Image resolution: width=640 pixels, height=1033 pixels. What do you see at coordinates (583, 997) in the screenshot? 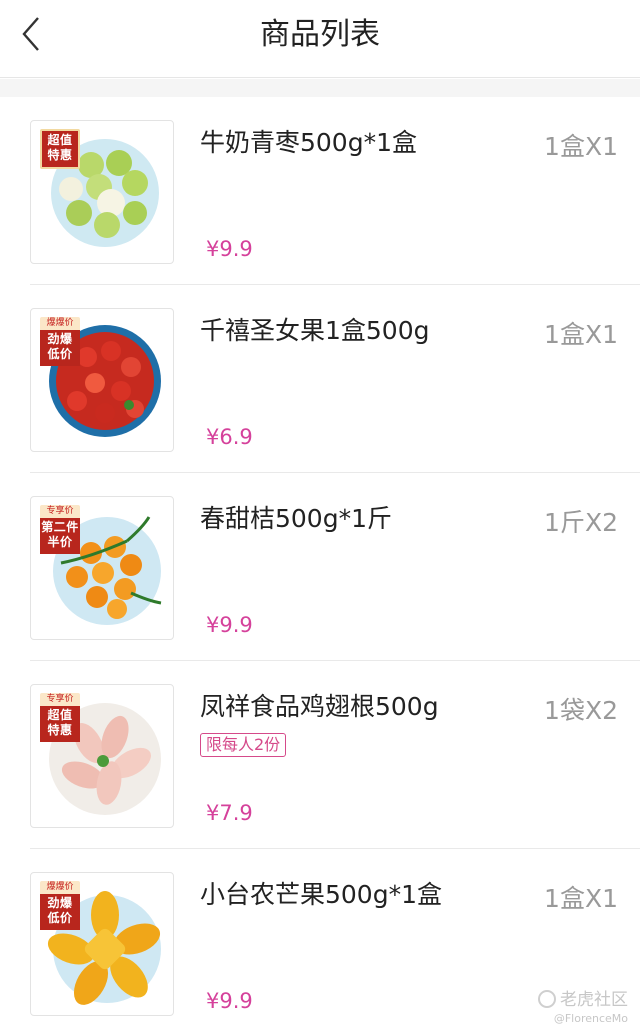
I see `watermark: 老虎社区` at bounding box center [583, 997].